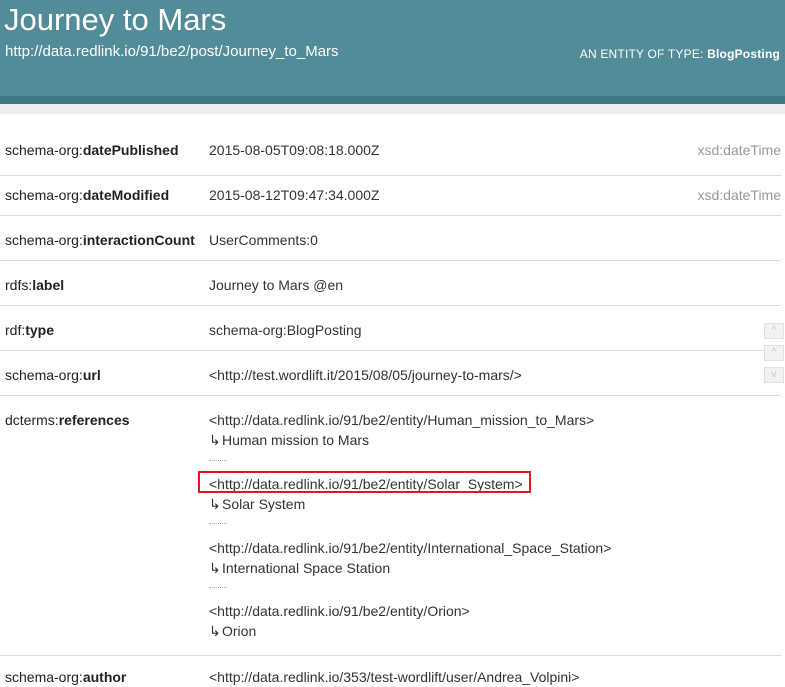  Describe the element at coordinates (19, 285) in the screenshot. I see `predicate-prefix: rdfs:` at that location.